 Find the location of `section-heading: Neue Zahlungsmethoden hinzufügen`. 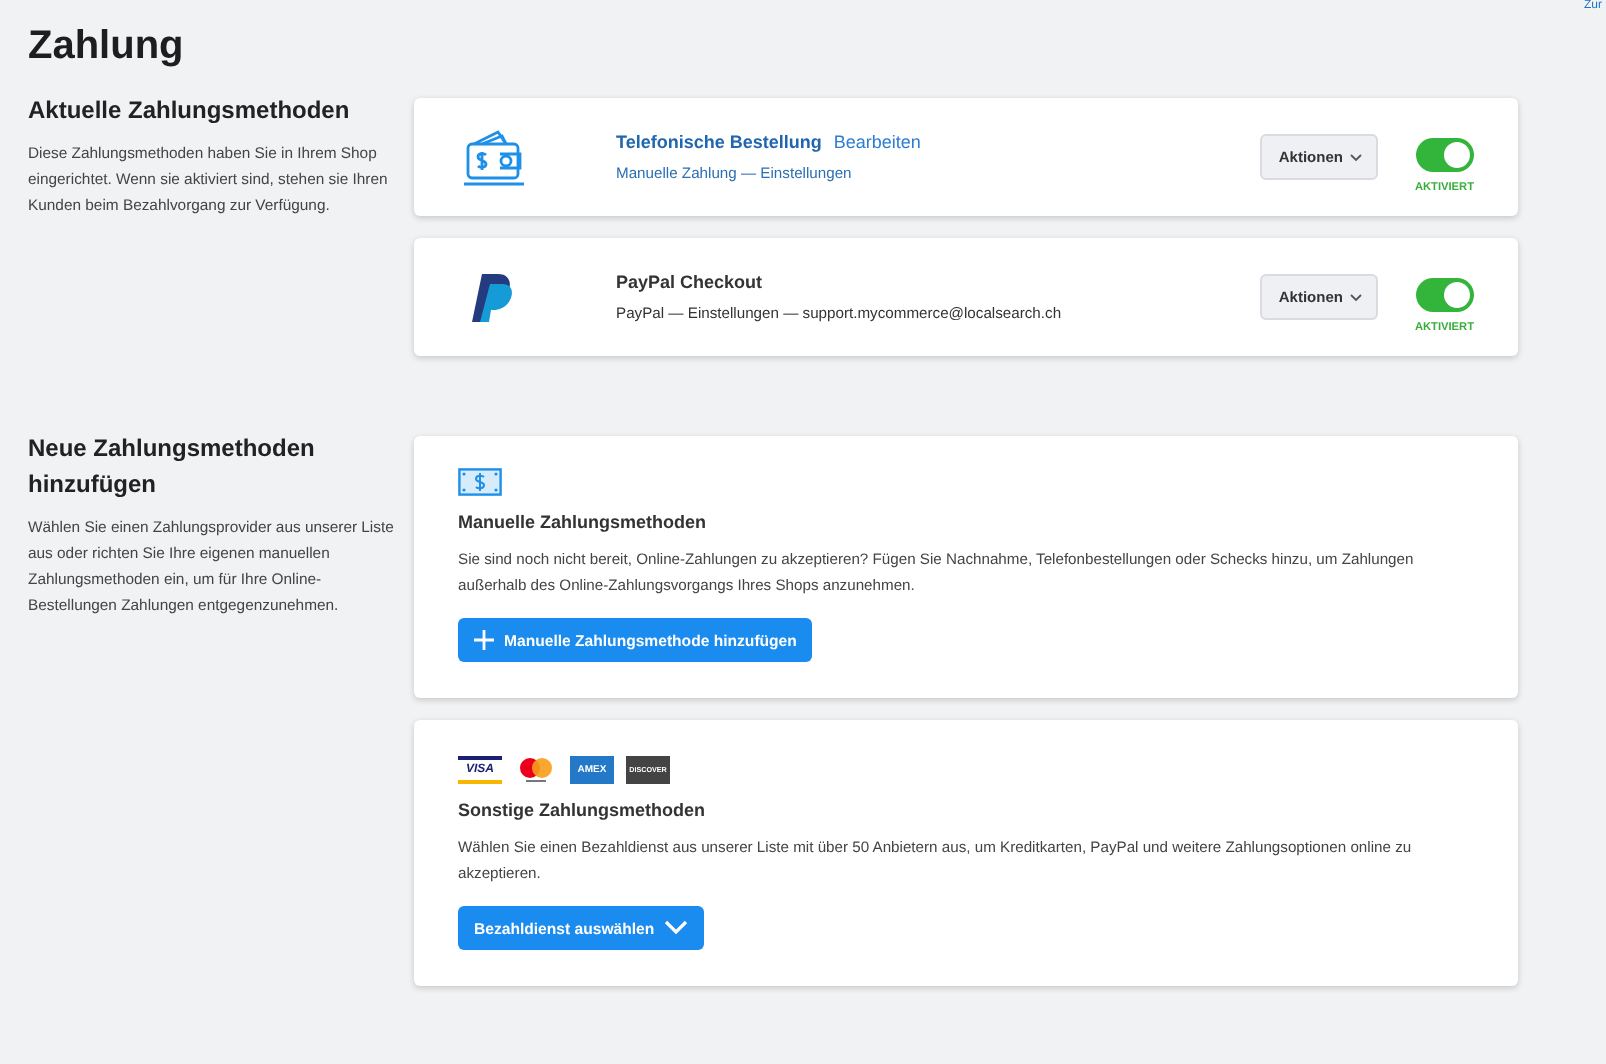

section-heading: Neue Zahlungsmethoden hinzufügen is located at coordinates (172, 467).